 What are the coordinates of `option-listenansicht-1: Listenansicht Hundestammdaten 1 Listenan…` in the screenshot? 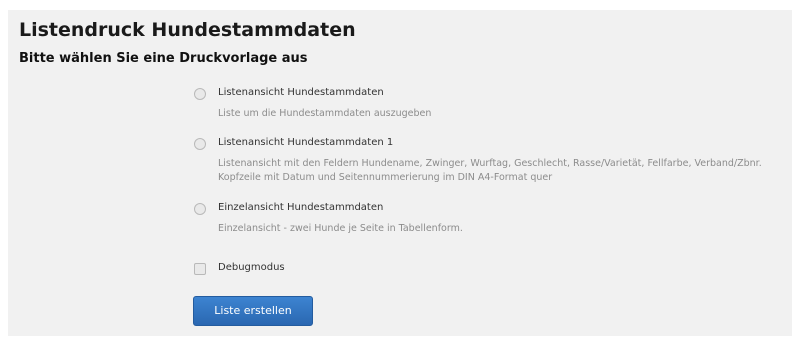 It's located at (491, 160).